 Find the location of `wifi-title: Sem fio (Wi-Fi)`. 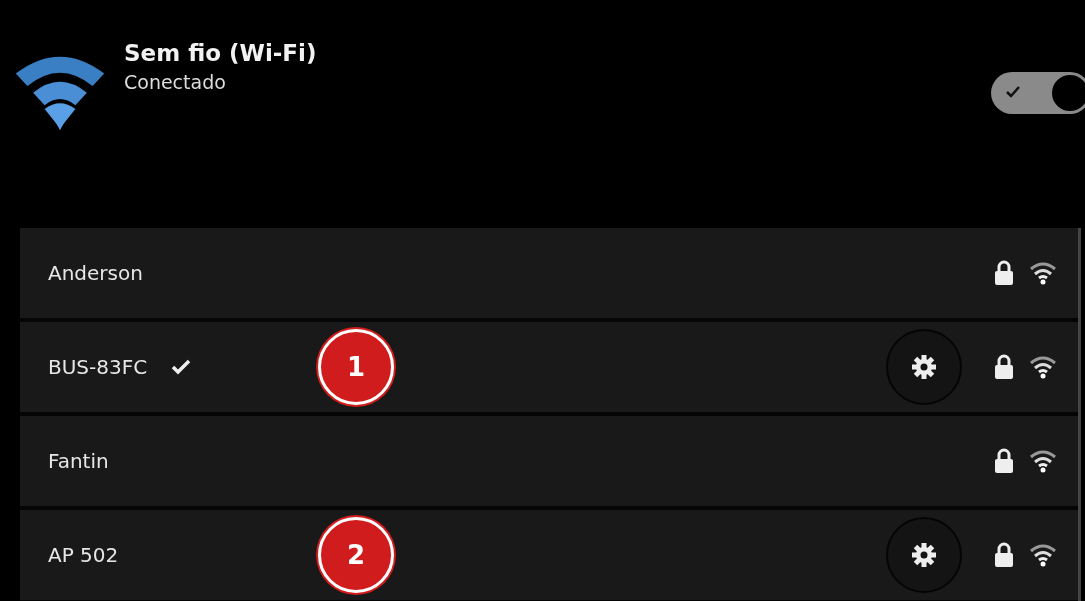

wifi-title: Sem fio (Wi-Fi) is located at coordinates (220, 54).